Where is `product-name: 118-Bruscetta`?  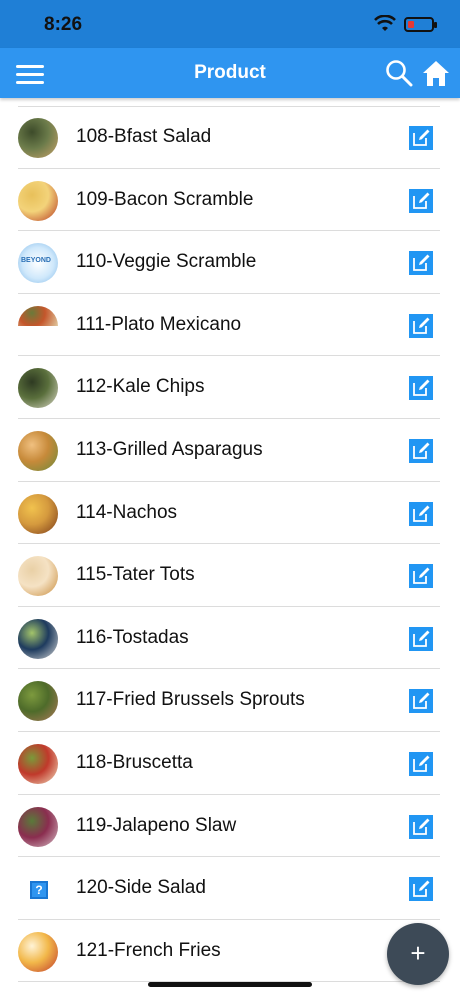
product-name: 118-Bruscetta is located at coordinates (134, 762).